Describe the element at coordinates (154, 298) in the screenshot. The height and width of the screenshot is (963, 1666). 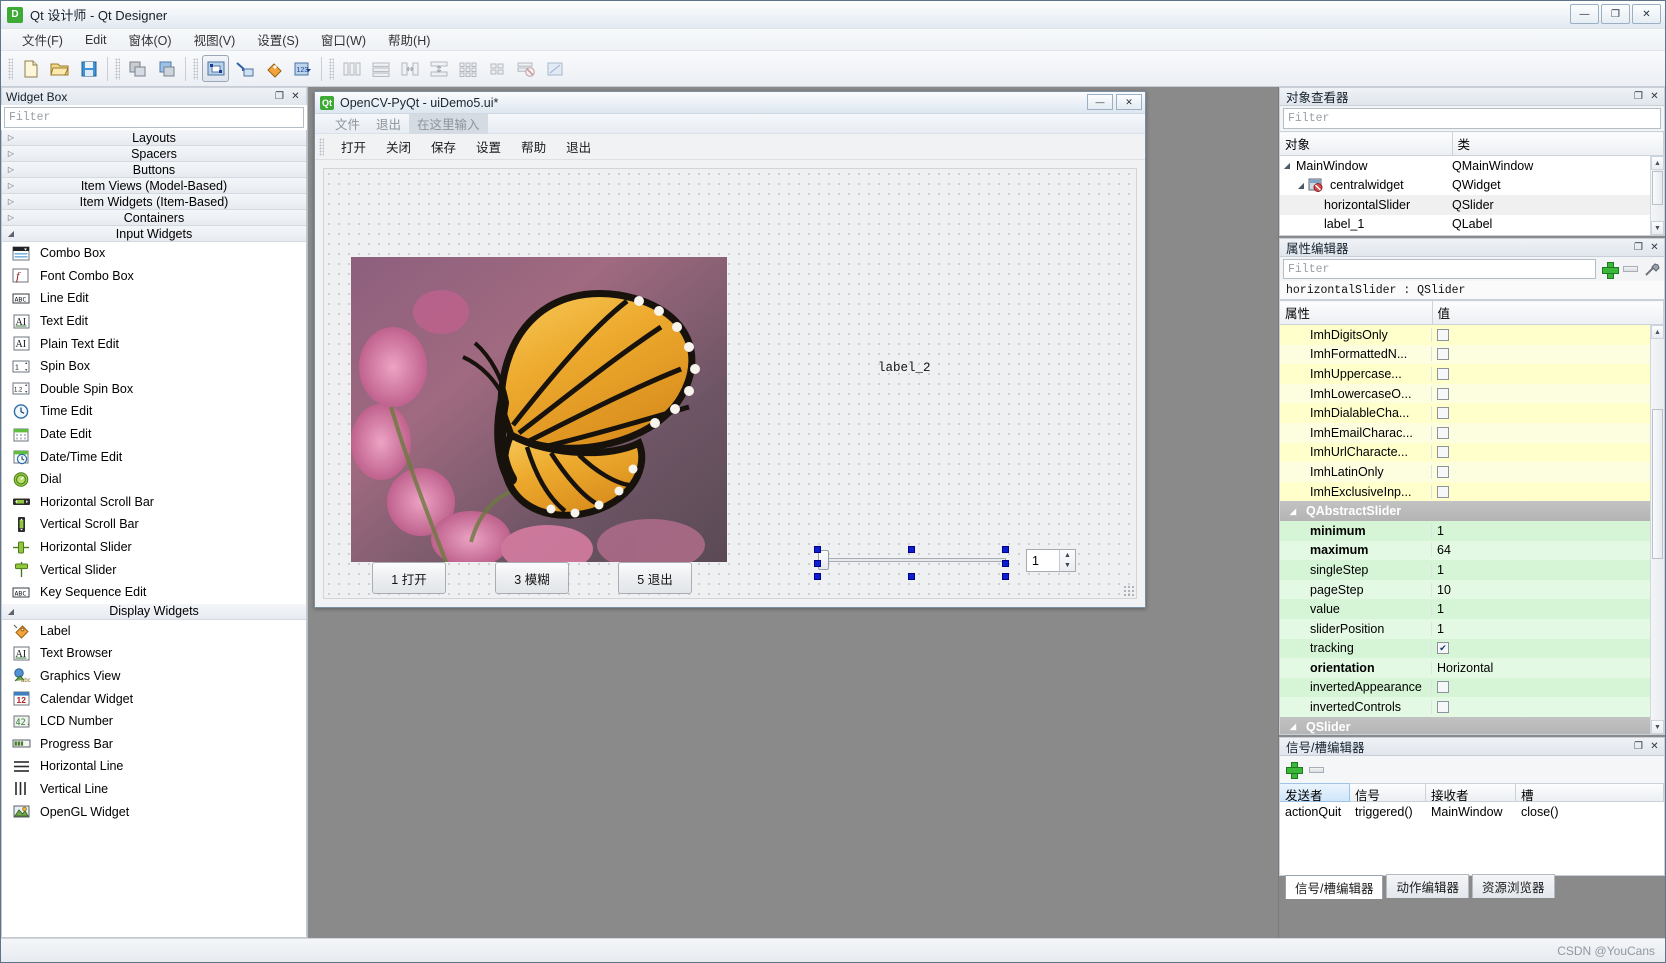
I see `widget-item-line-edit: ABC Line Edit` at that location.